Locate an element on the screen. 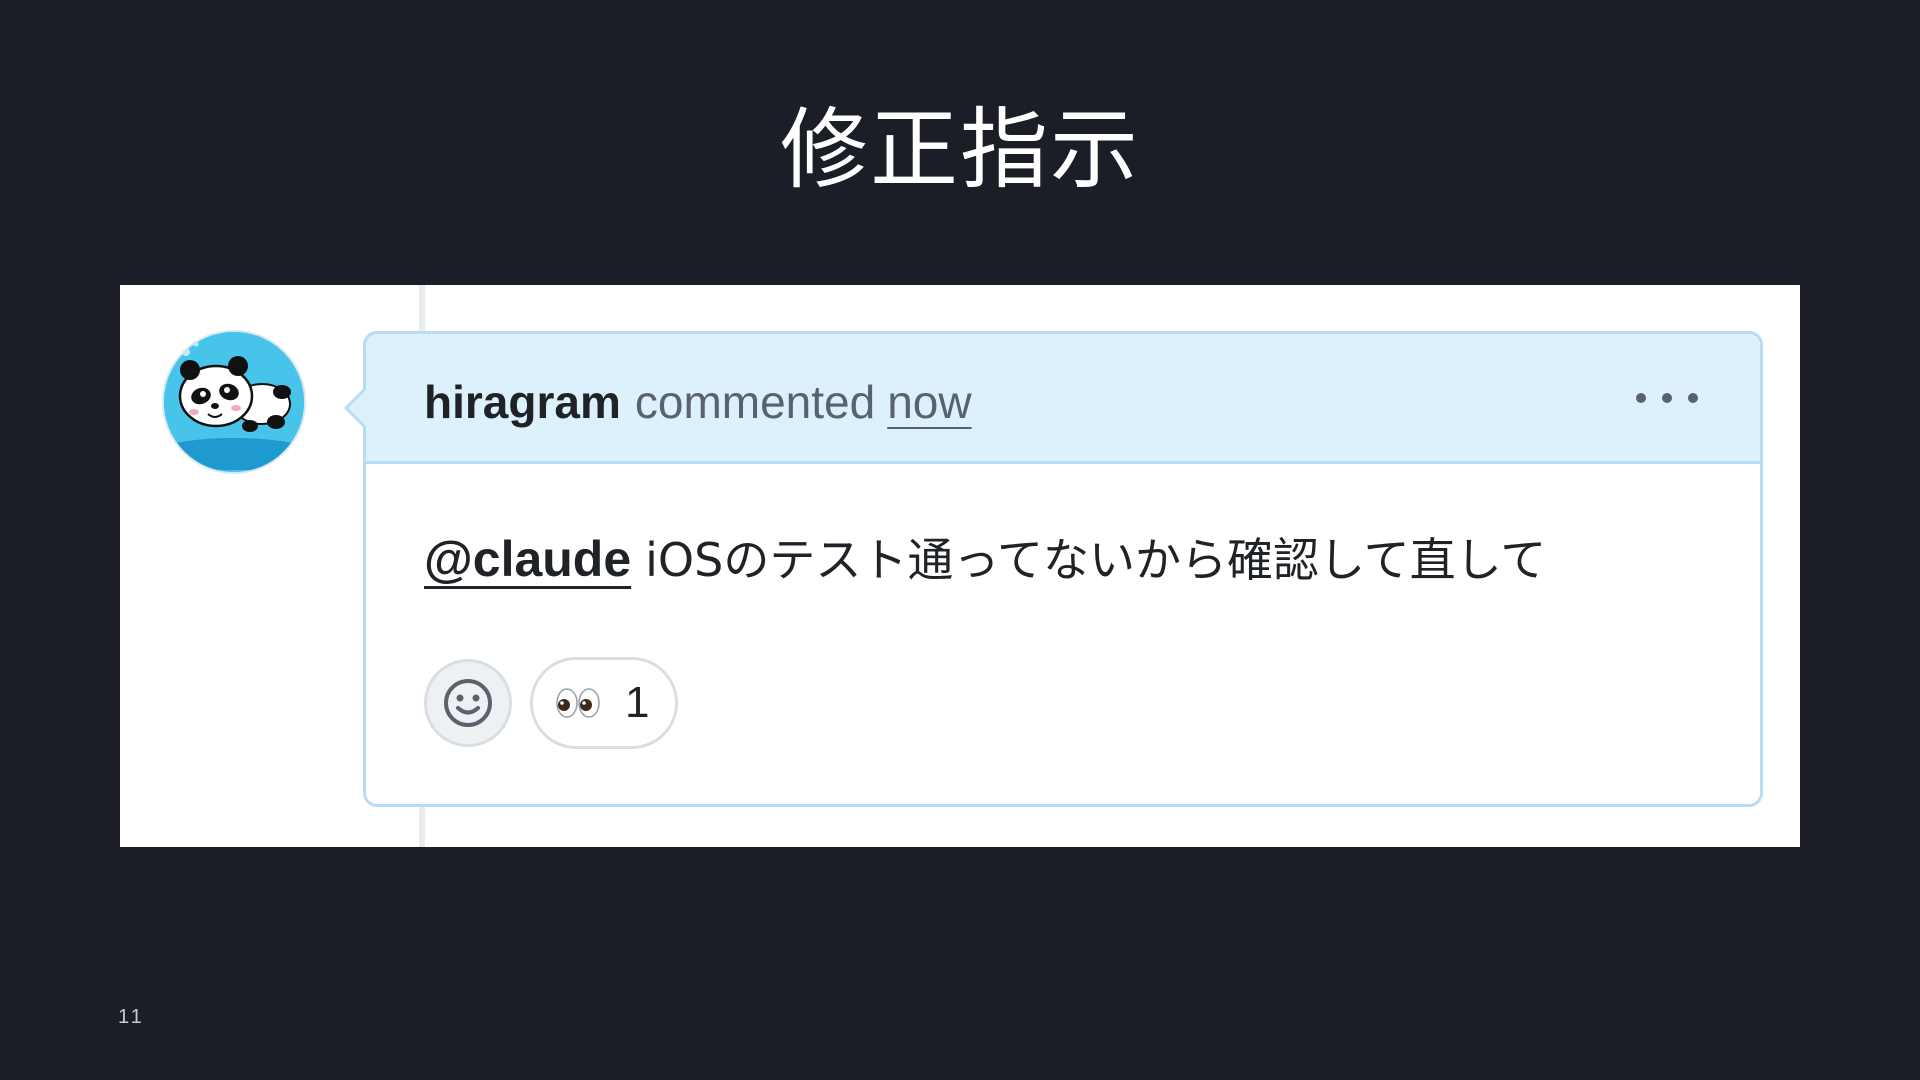  mention-link: @claude is located at coordinates (527, 559).